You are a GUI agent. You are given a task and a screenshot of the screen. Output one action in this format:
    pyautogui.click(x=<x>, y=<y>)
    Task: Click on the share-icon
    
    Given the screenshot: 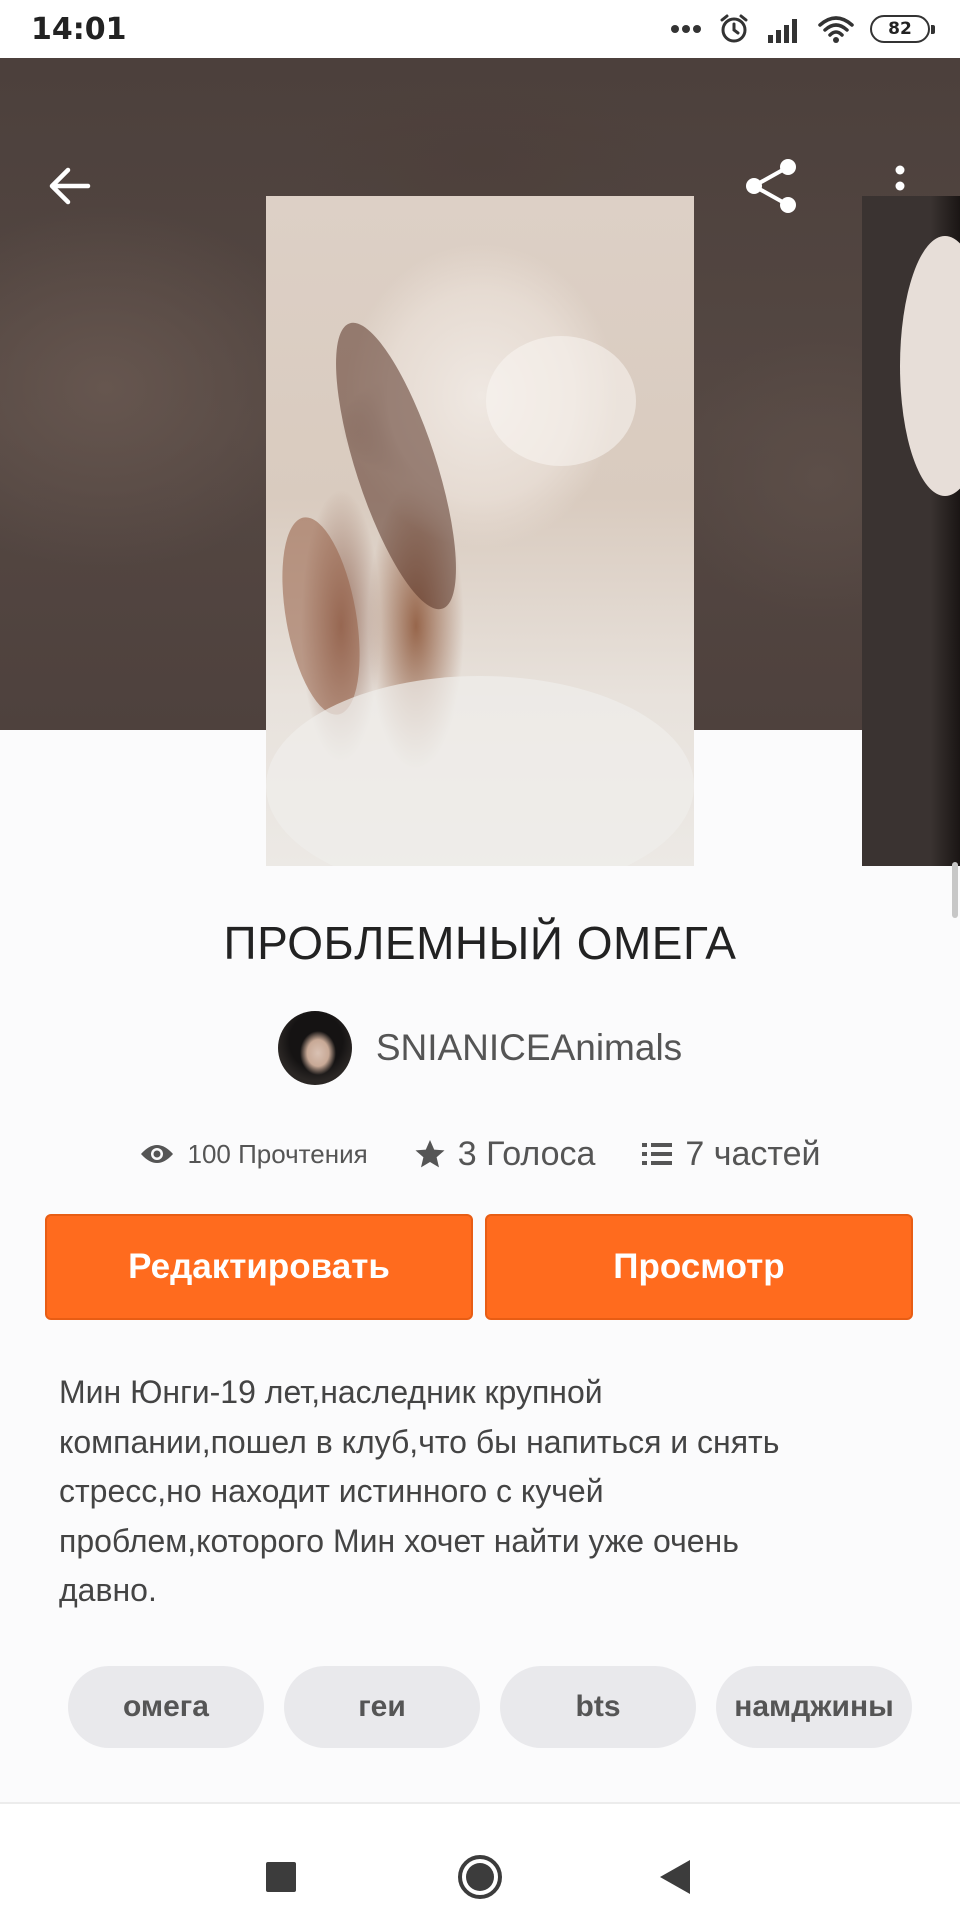 What is the action you would take?
    pyautogui.click(x=771, y=186)
    